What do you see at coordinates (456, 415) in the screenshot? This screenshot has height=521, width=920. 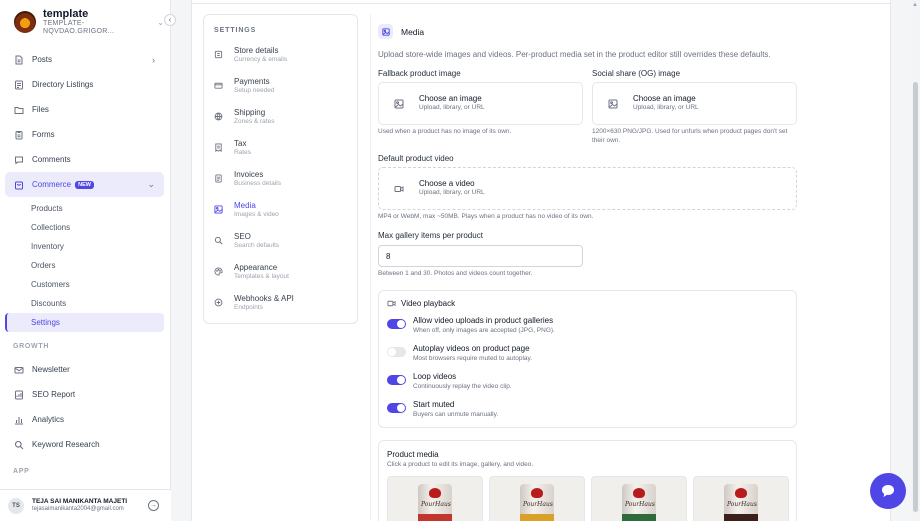 I see `toggle-sub: Buyers can unmute manually.` at bounding box center [456, 415].